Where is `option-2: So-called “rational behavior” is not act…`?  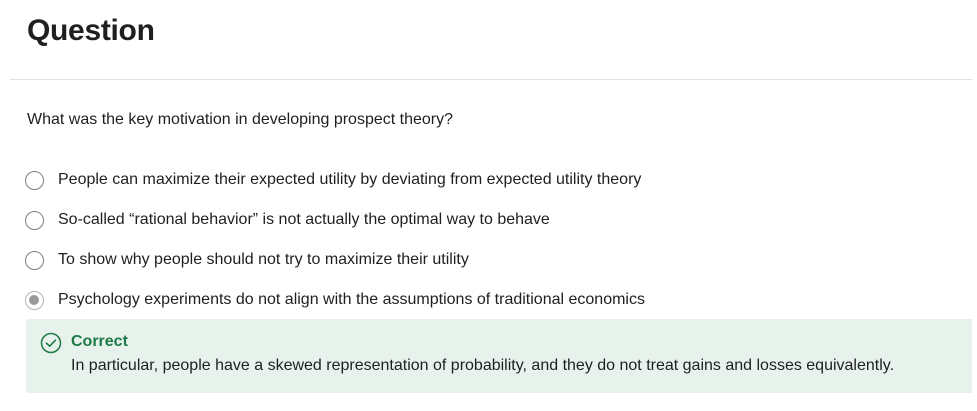 option-2: So-called “rational behavior” is not act… is located at coordinates (494, 220).